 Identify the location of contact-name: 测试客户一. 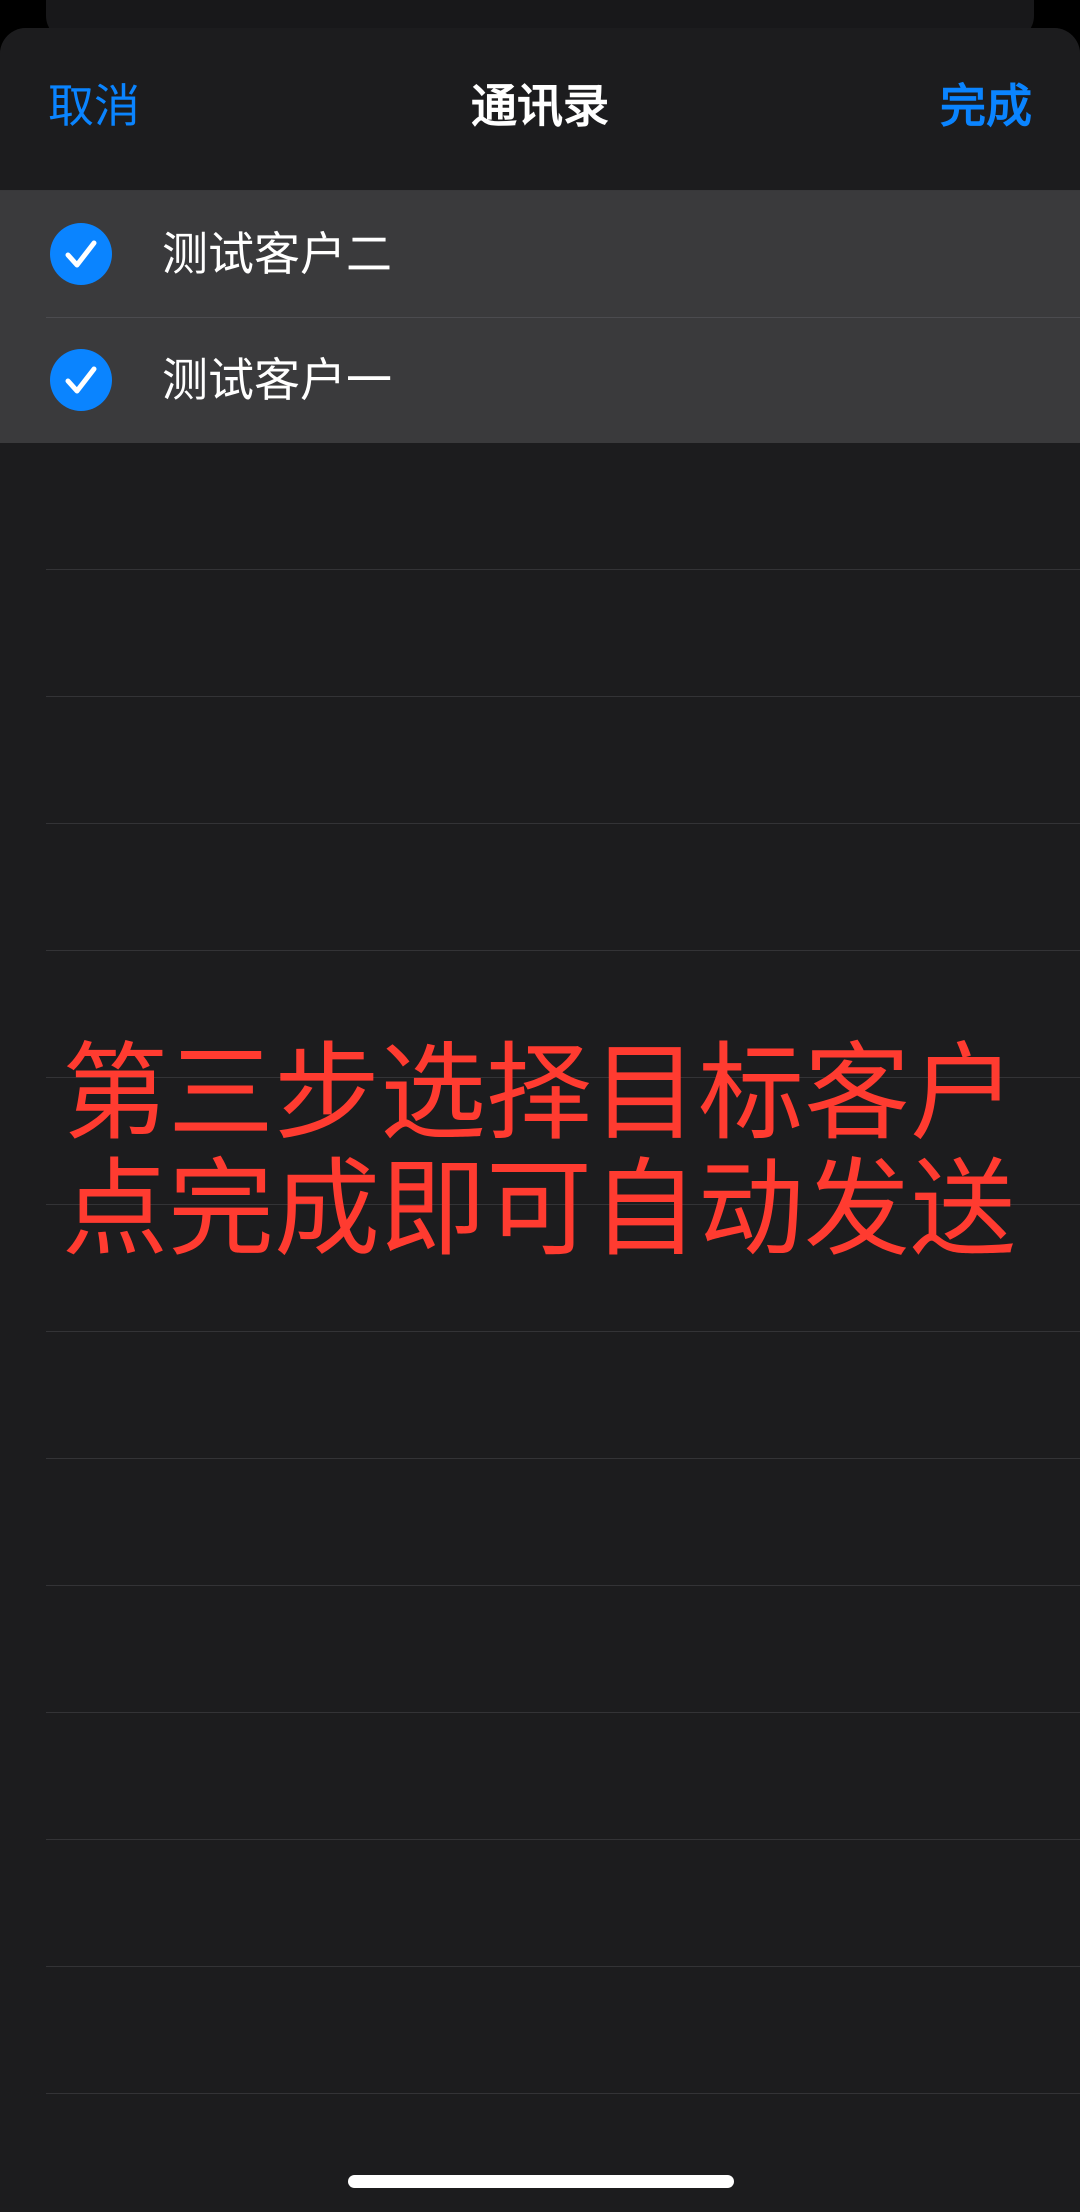
(277, 380).